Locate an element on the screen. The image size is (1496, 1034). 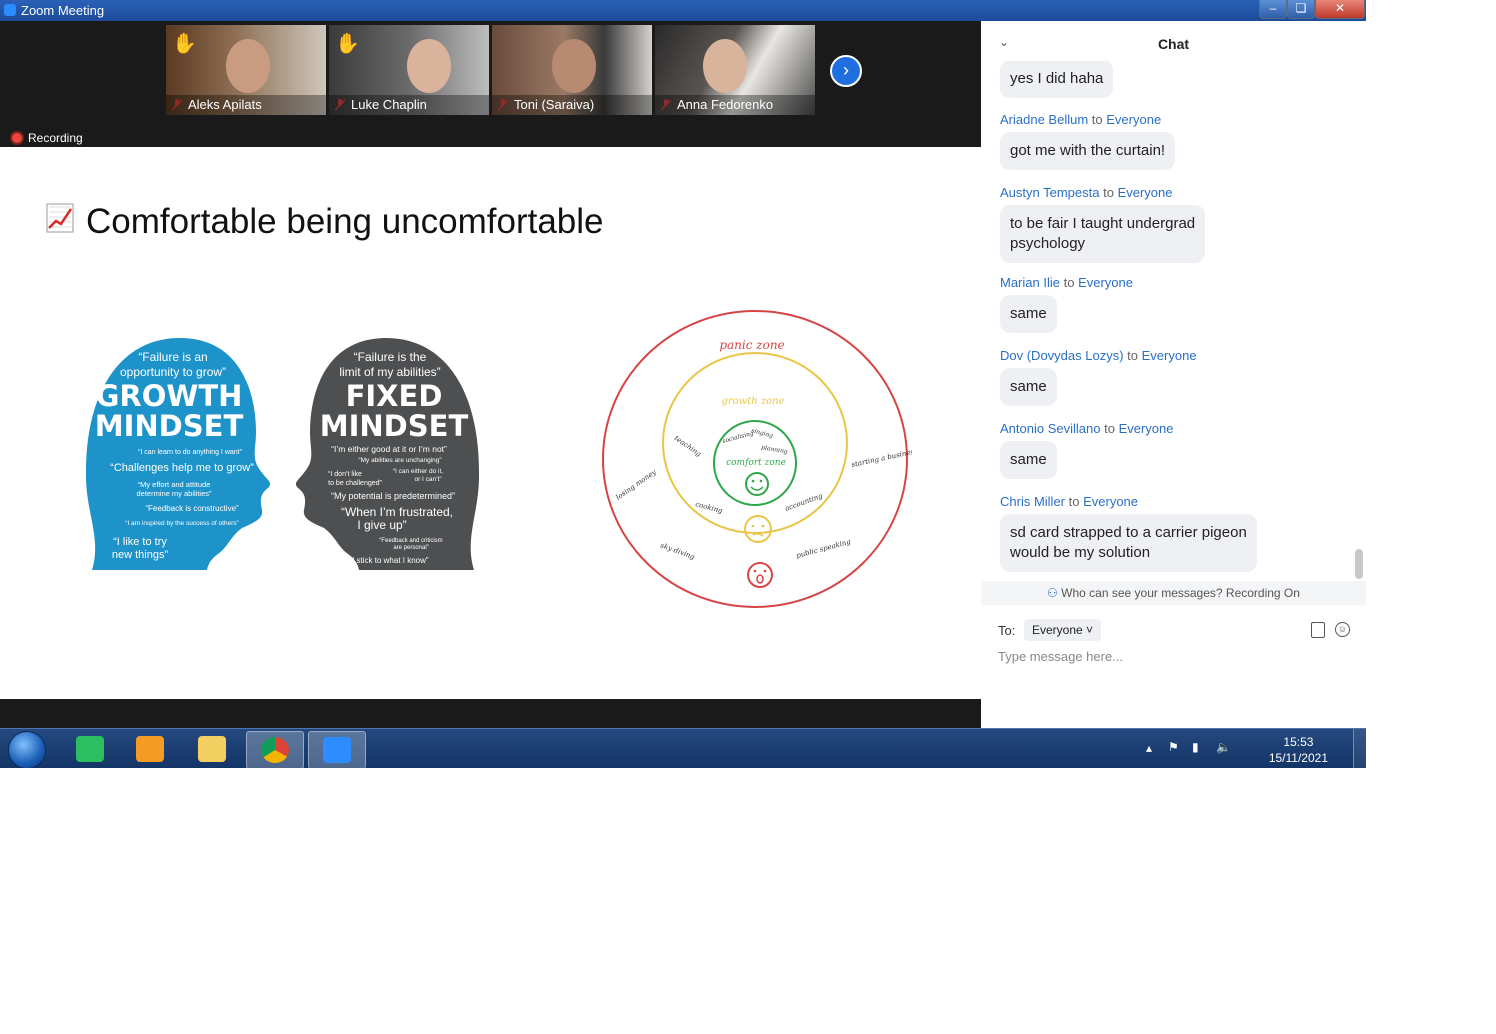
start-button is located at coordinates (27, 749).